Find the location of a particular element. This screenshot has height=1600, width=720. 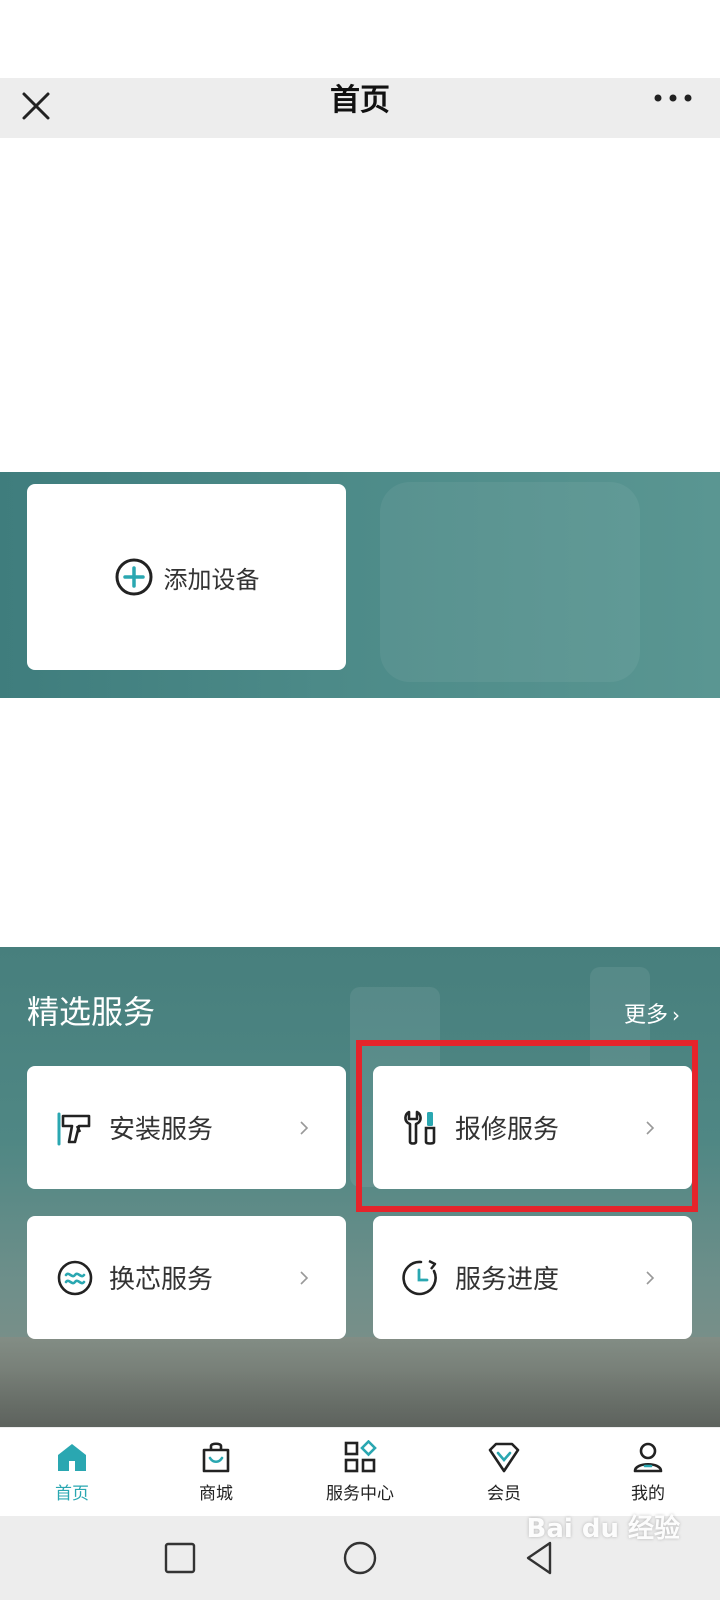

banner-background-decoration is located at coordinates (510, 582).